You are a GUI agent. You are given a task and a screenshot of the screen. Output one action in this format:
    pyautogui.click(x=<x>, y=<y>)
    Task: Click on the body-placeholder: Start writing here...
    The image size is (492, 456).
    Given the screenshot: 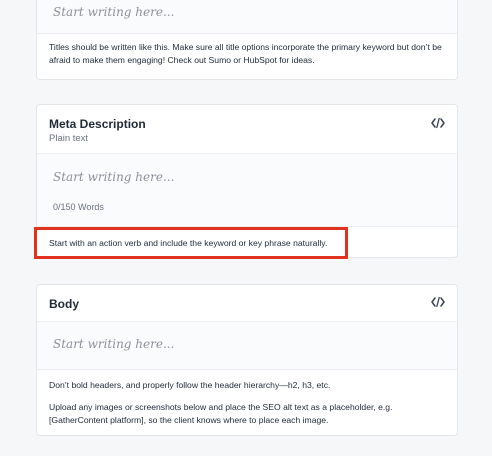 What is the action you would take?
    pyautogui.click(x=114, y=344)
    